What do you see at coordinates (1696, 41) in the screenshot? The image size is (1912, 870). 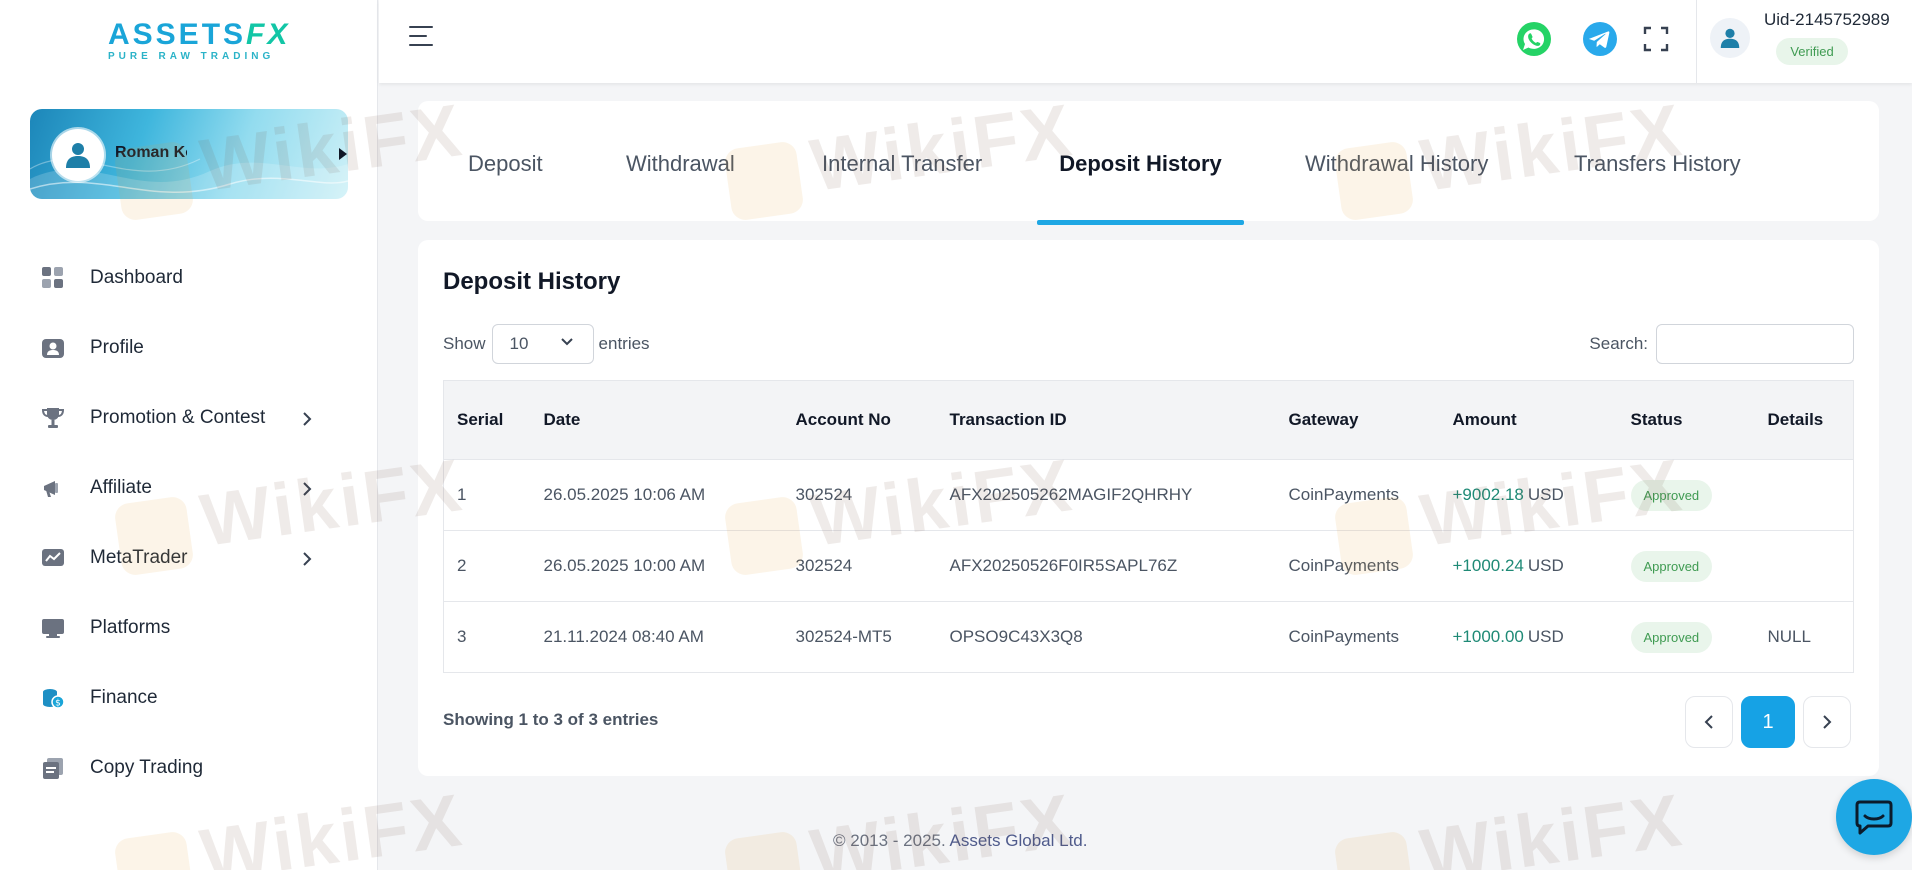 I see `topbar-divider` at bounding box center [1696, 41].